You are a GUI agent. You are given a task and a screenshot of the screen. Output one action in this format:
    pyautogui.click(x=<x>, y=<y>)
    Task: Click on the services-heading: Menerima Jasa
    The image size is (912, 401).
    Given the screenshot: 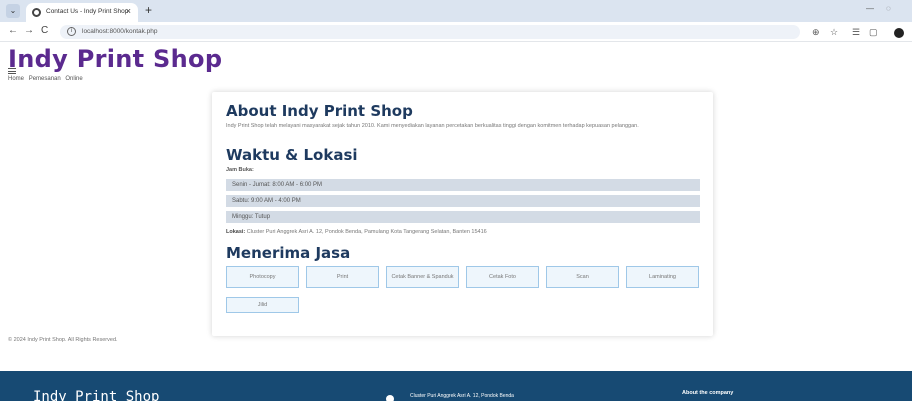 What is the action you would take?
    pyautogui.click(x=288, y=253)
    